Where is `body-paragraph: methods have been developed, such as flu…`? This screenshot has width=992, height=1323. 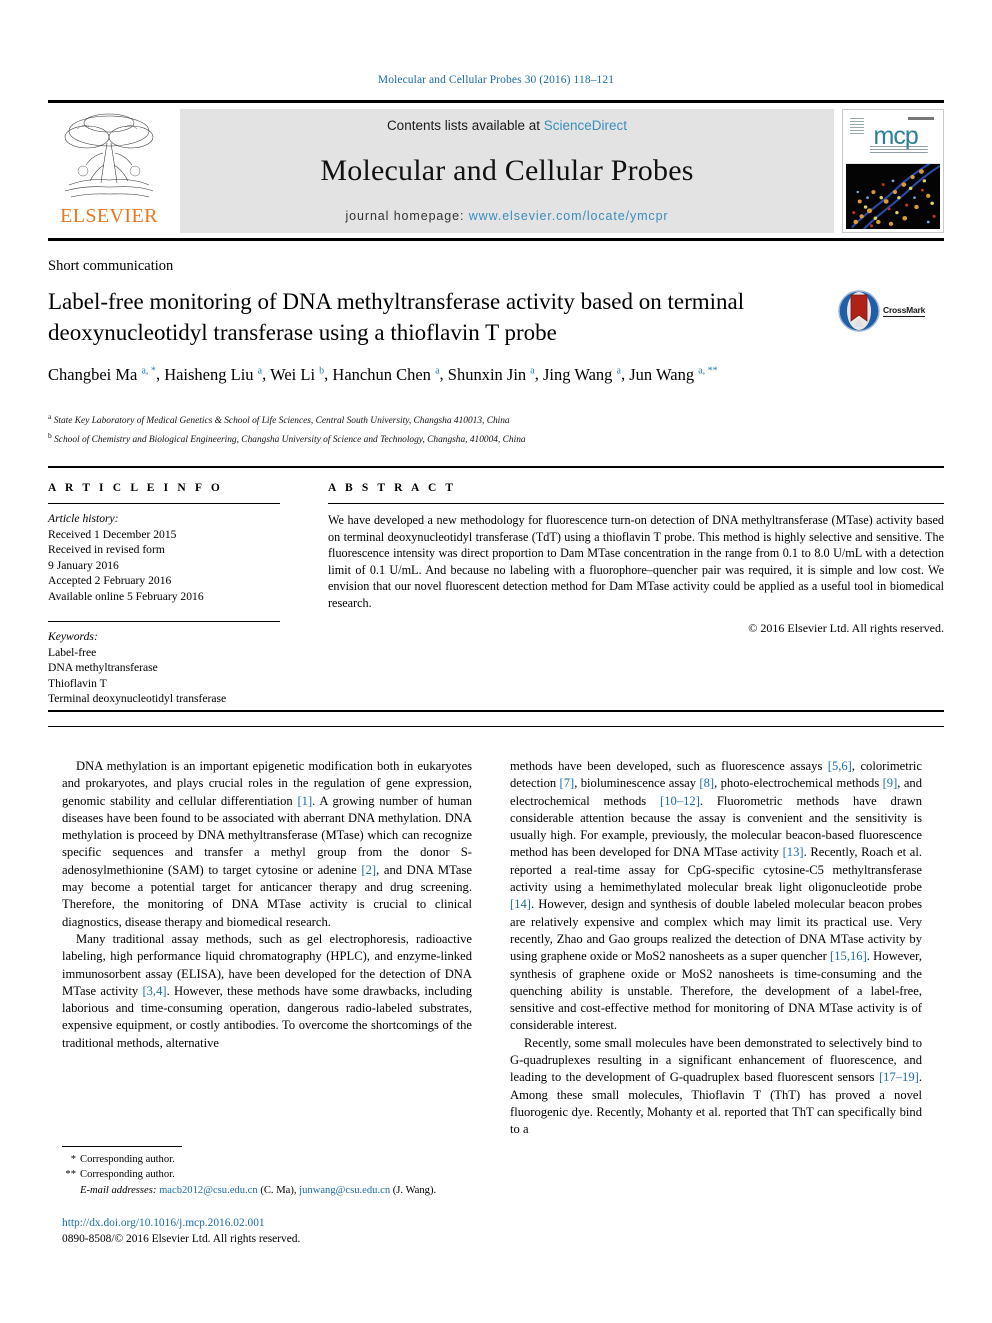
body-paragraph: methods have been developed, such as flu… is located at coordinates (716, 896).